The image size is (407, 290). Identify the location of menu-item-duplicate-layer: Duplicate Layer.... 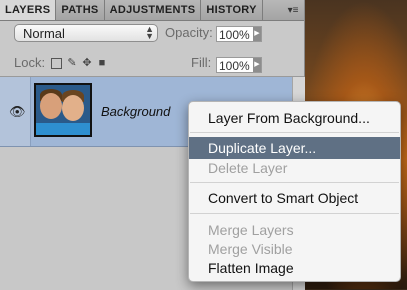
(294, 148).